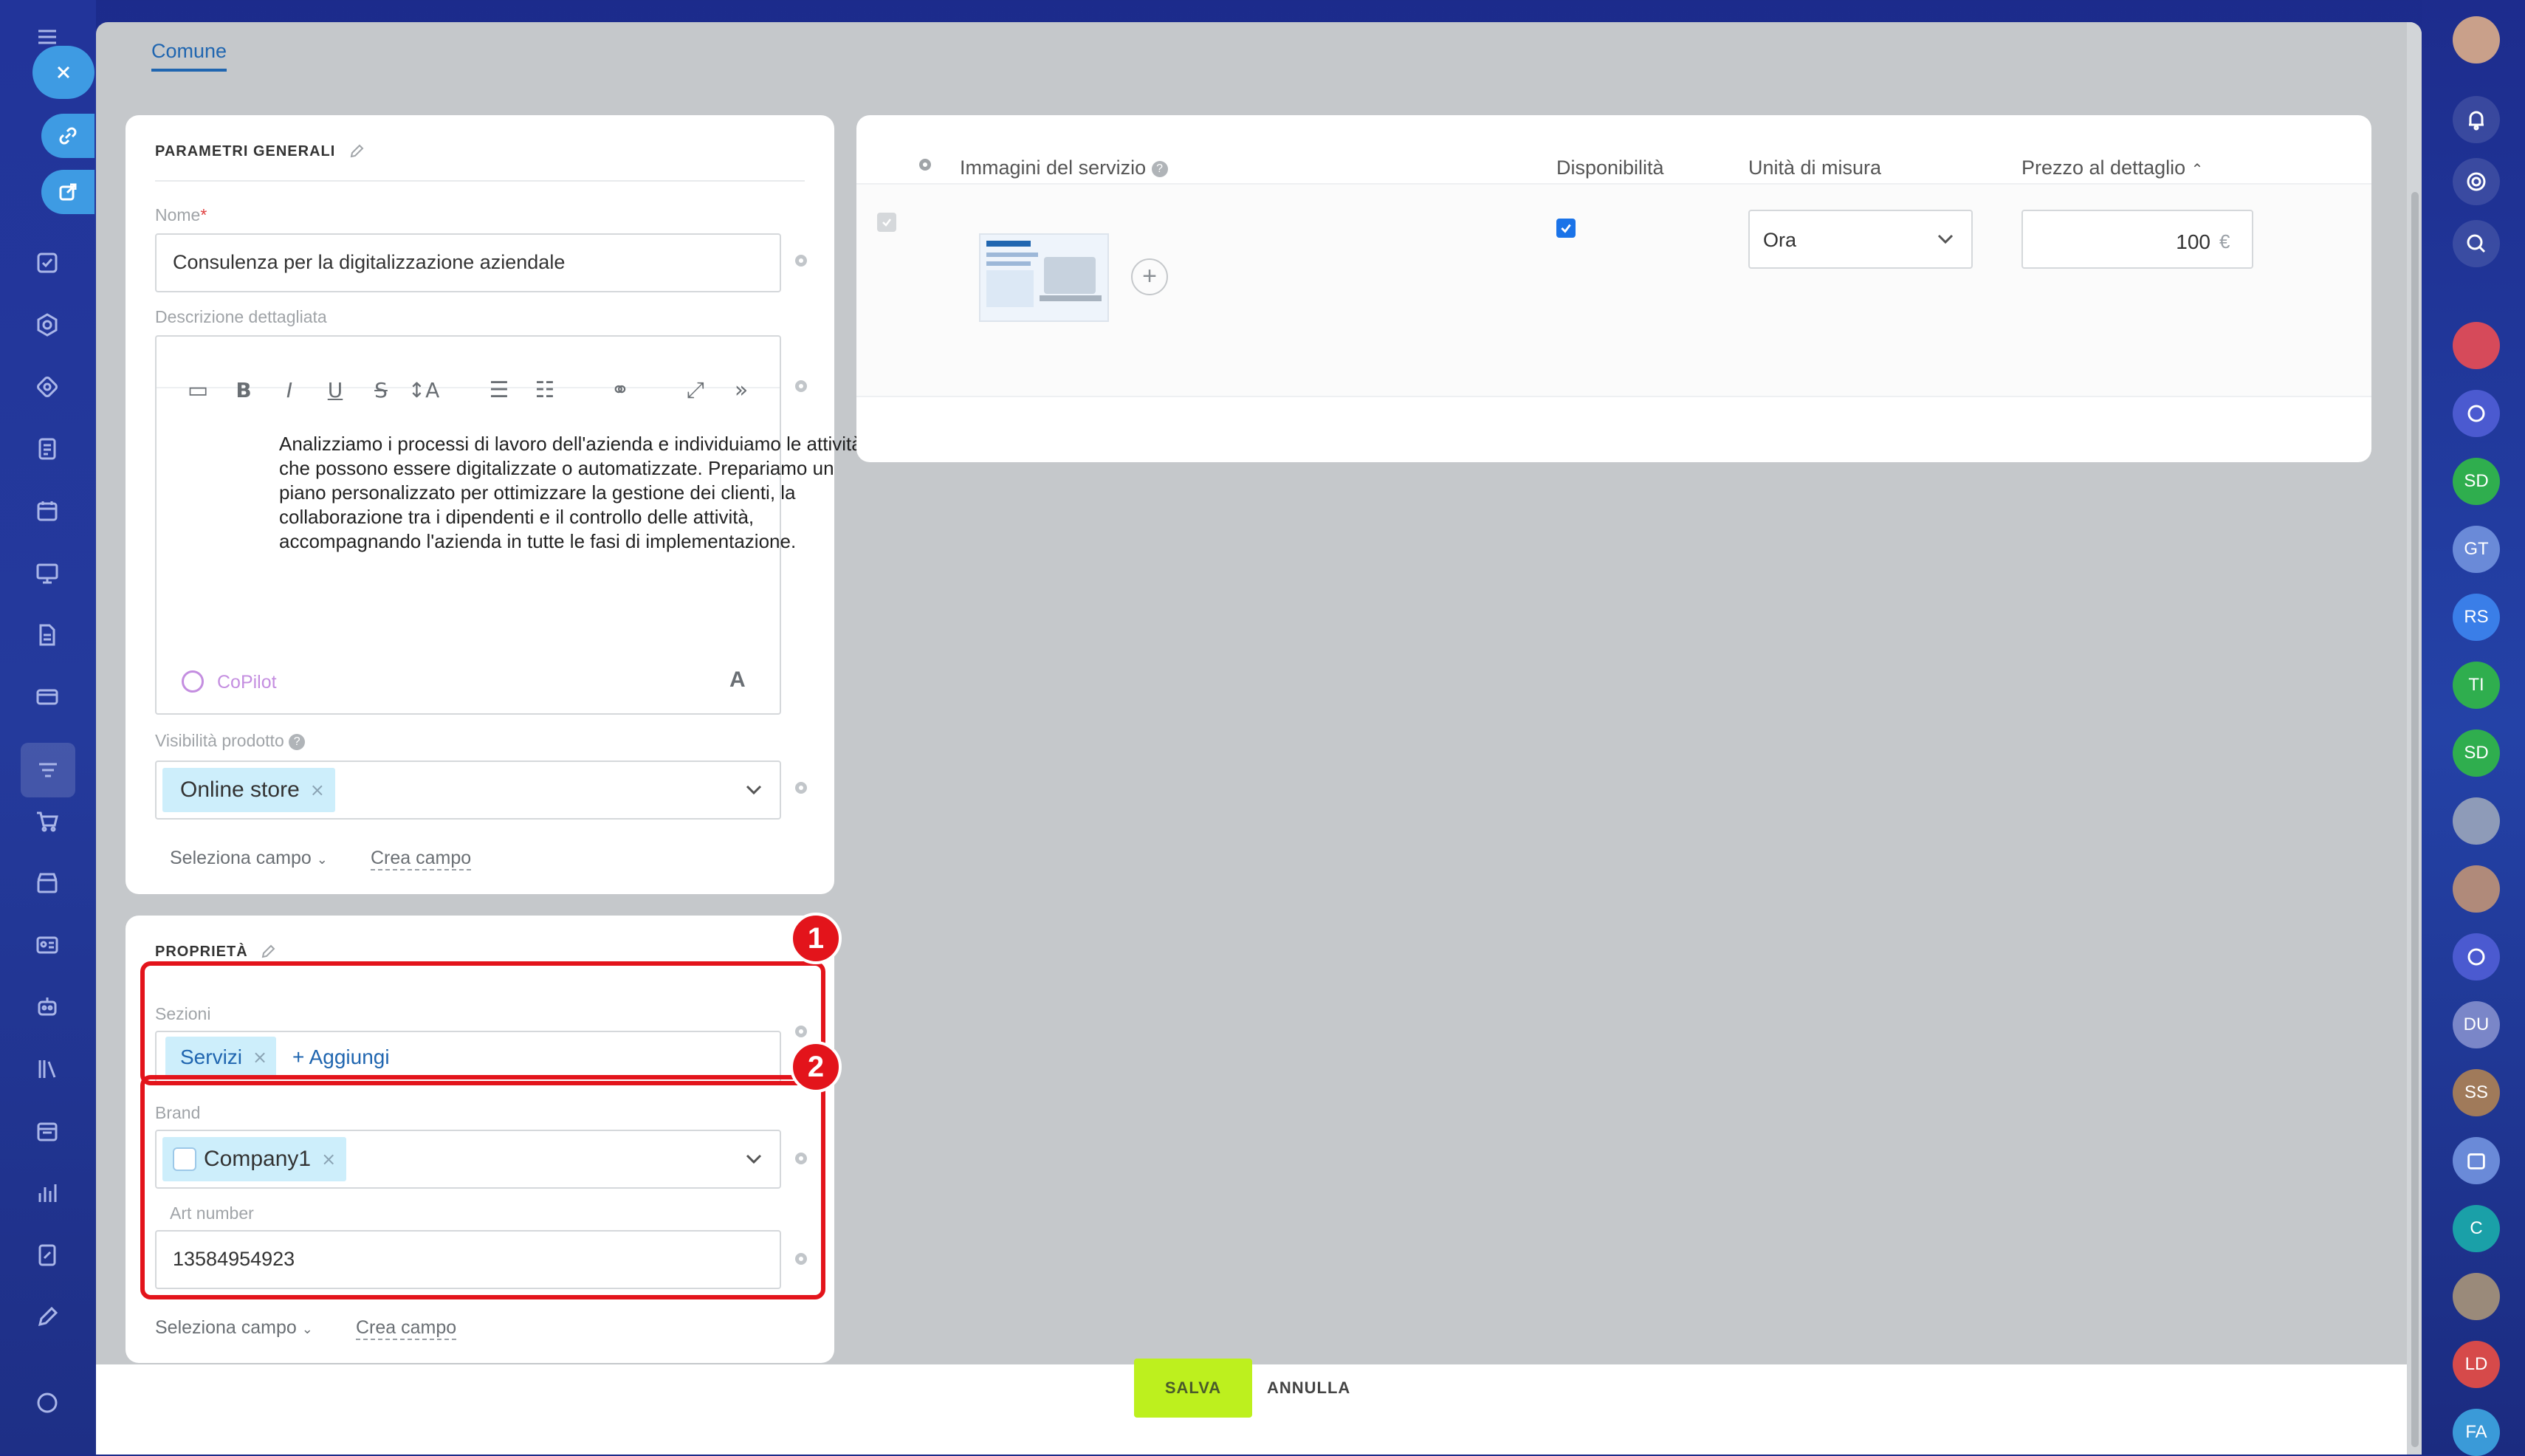 Image resolution: width=2525 pixels, height=1456 pixels. I want to click on avatar-ti: TI, so click(2477, 686).